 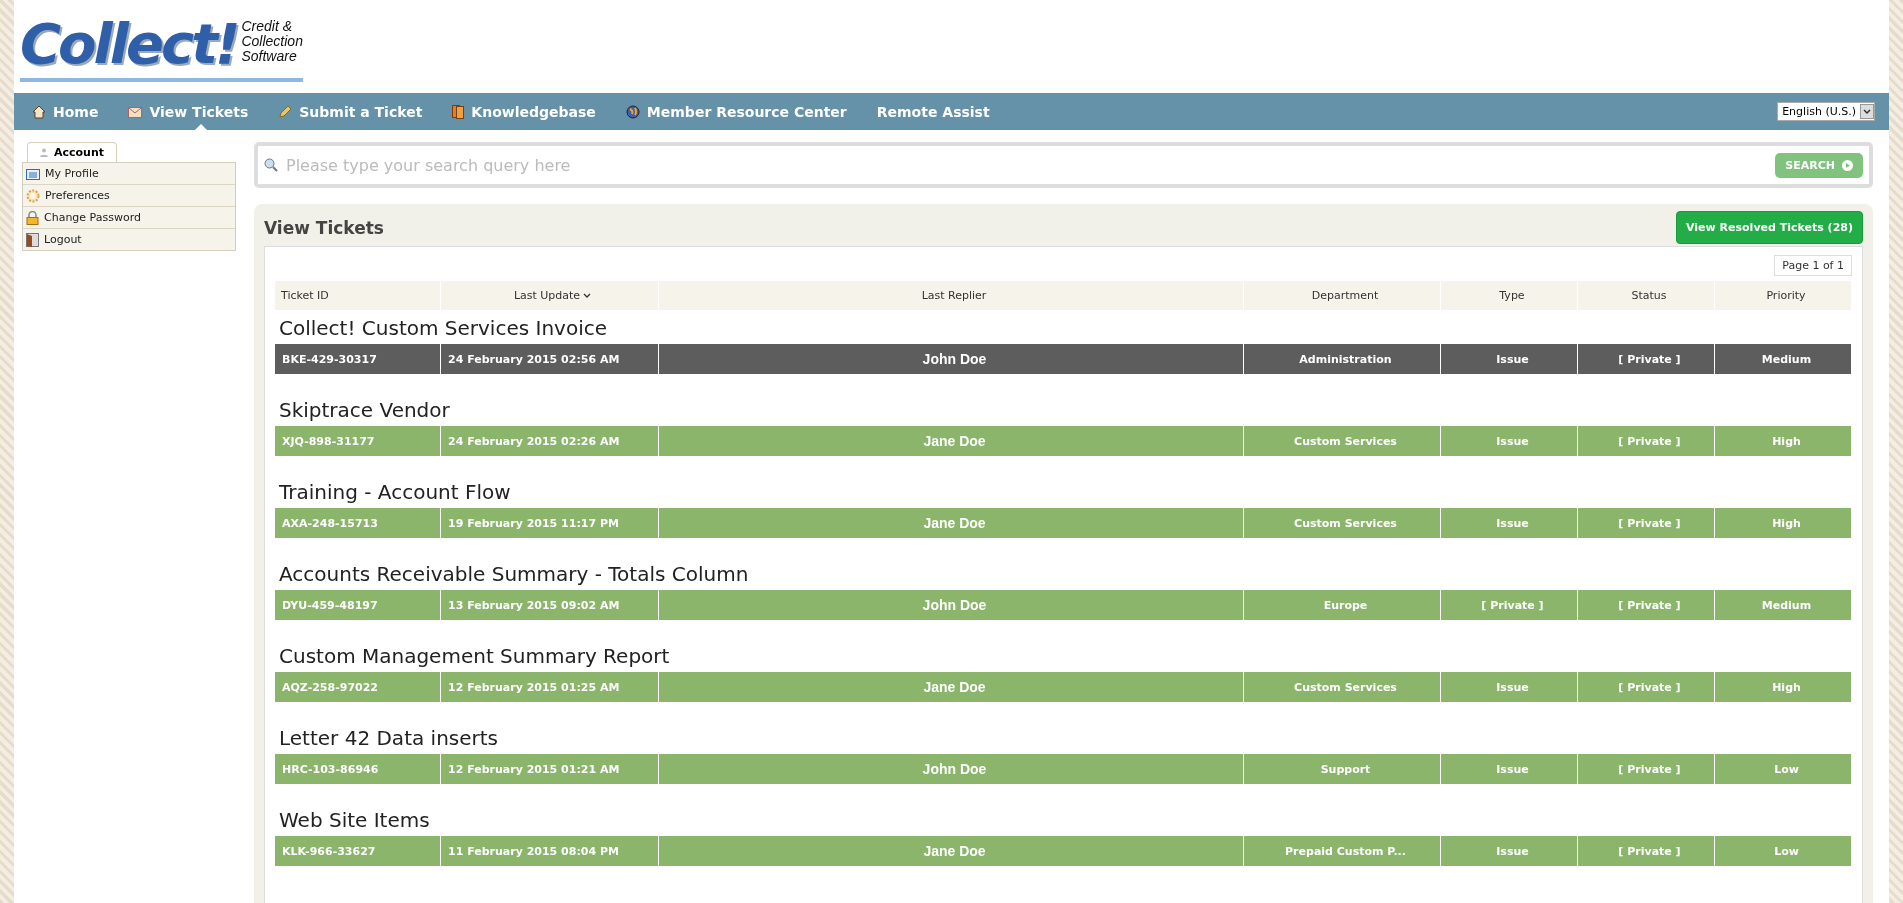 I want to click on pencil-icon, so click(x=285, y=111).